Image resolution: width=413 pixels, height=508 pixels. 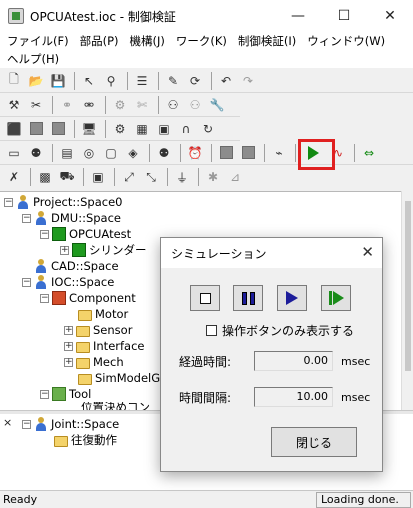 I want to click on monitor-icon: 🖥, so click(x=89, y=129).